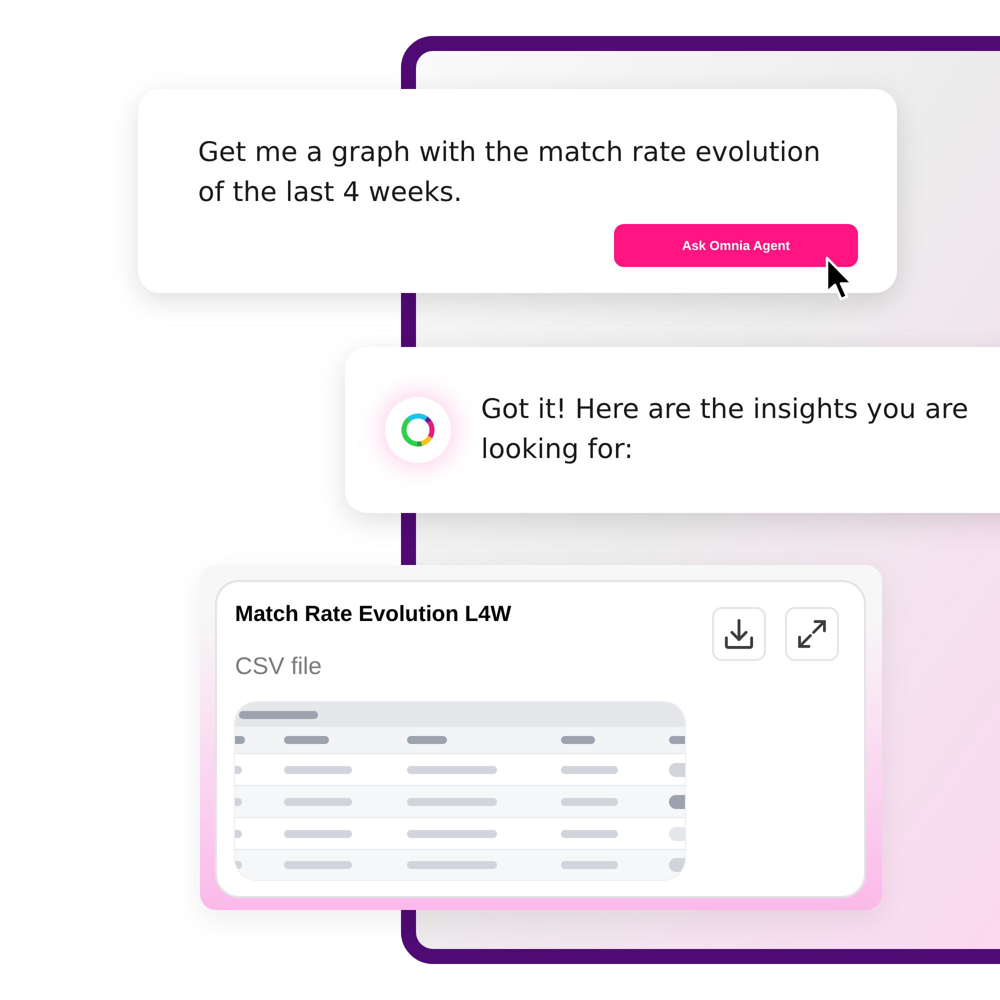 Image resolution: width=1000 pixels, height=1000 pixels. What do you see at coordinates (373, 614) in the screenshot?
I see `file-title: Match Rate Evolution L4W` at bounding box center [373, 614].